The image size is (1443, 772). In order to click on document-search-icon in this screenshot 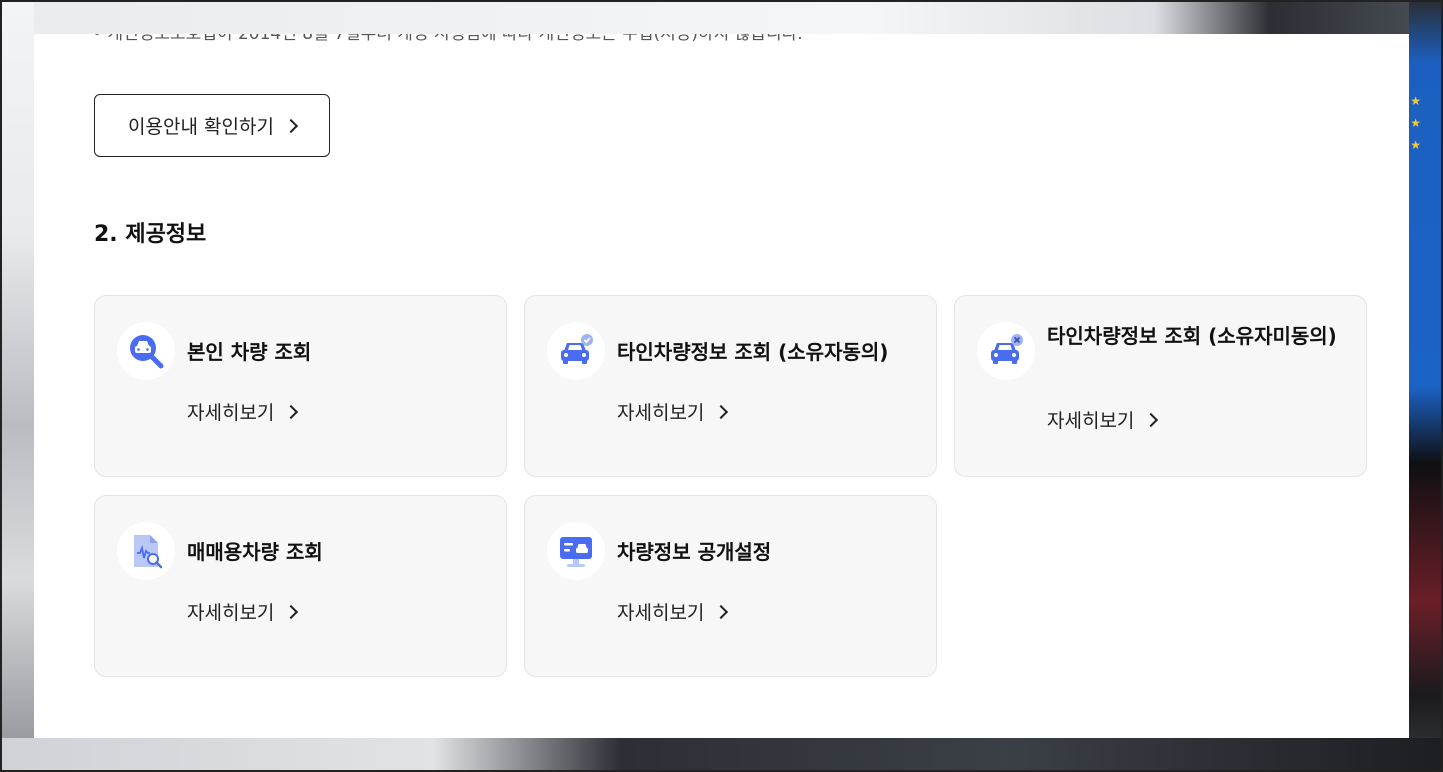, I will do `click(146, 551)`.